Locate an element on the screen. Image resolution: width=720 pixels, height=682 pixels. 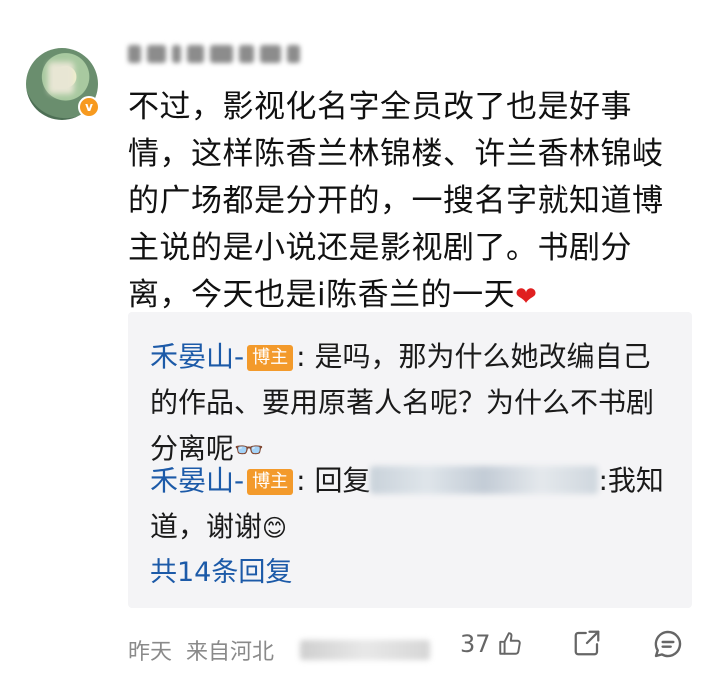
username-blurred is located at coordinates (214, 54).